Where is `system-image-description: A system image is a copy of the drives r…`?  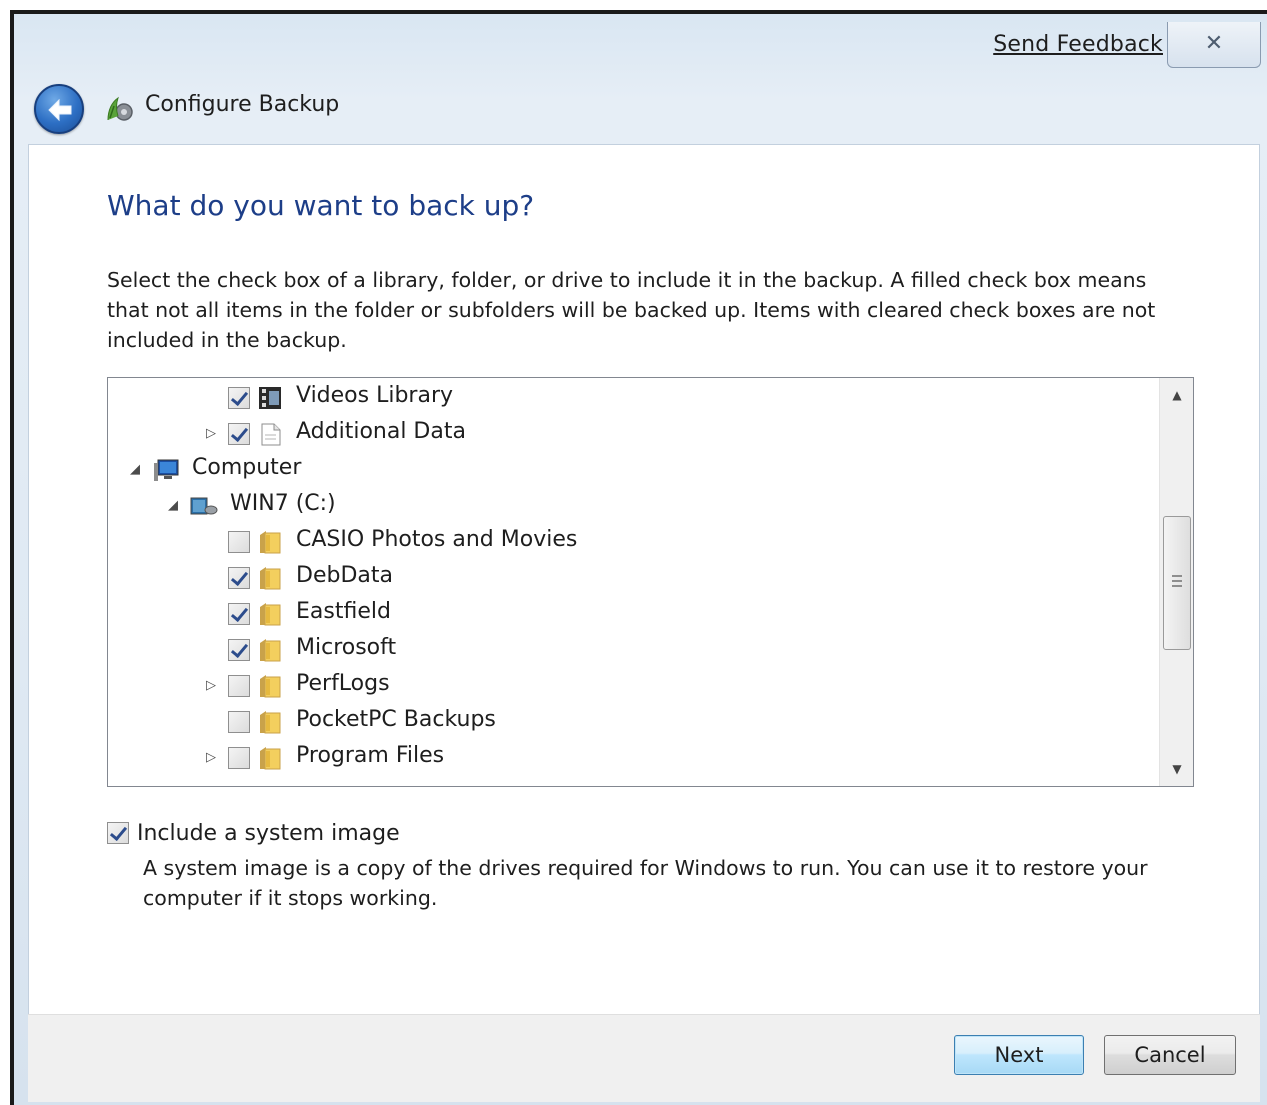 system-image-description: A system image is a copy of the drives r… is located at coordinates (645, 883).